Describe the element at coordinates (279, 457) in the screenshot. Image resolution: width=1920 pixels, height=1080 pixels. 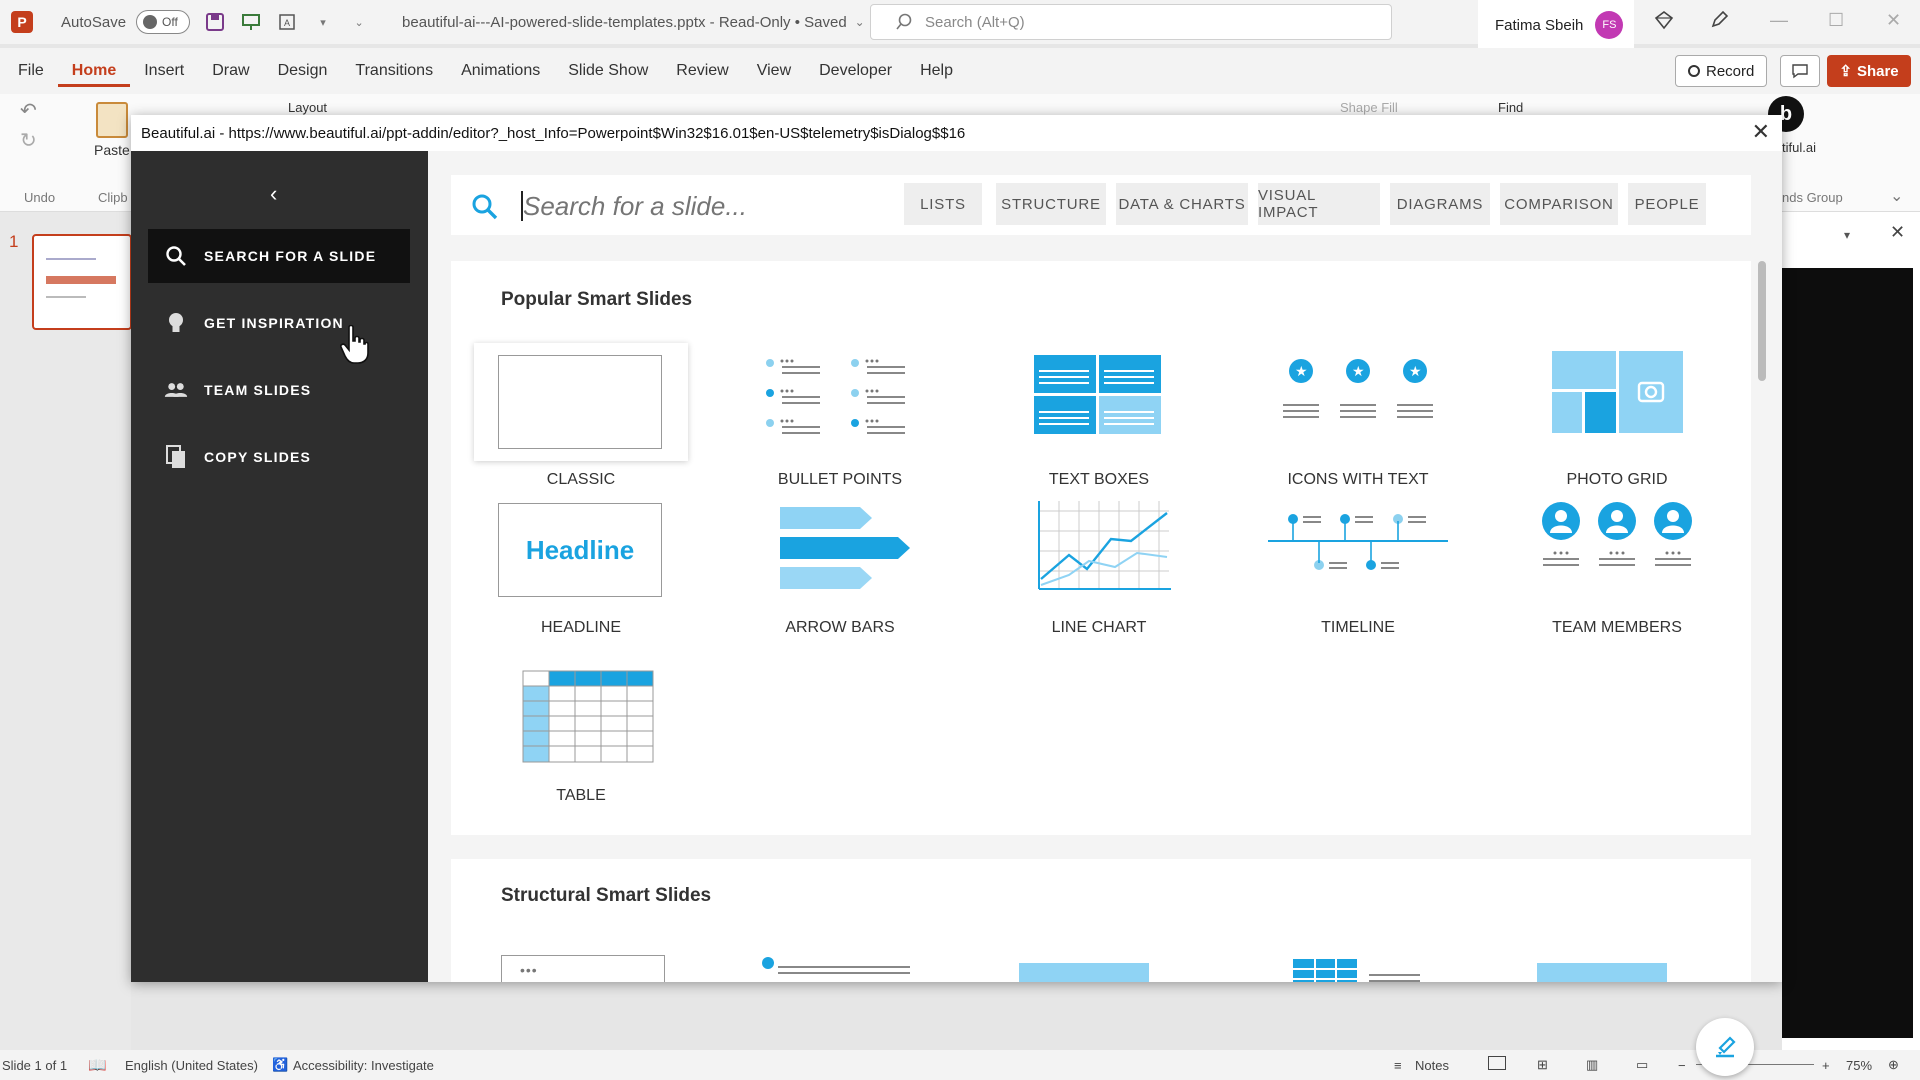
I see `sidebar-item-copy-slides: COPY SLIDES` at that location.